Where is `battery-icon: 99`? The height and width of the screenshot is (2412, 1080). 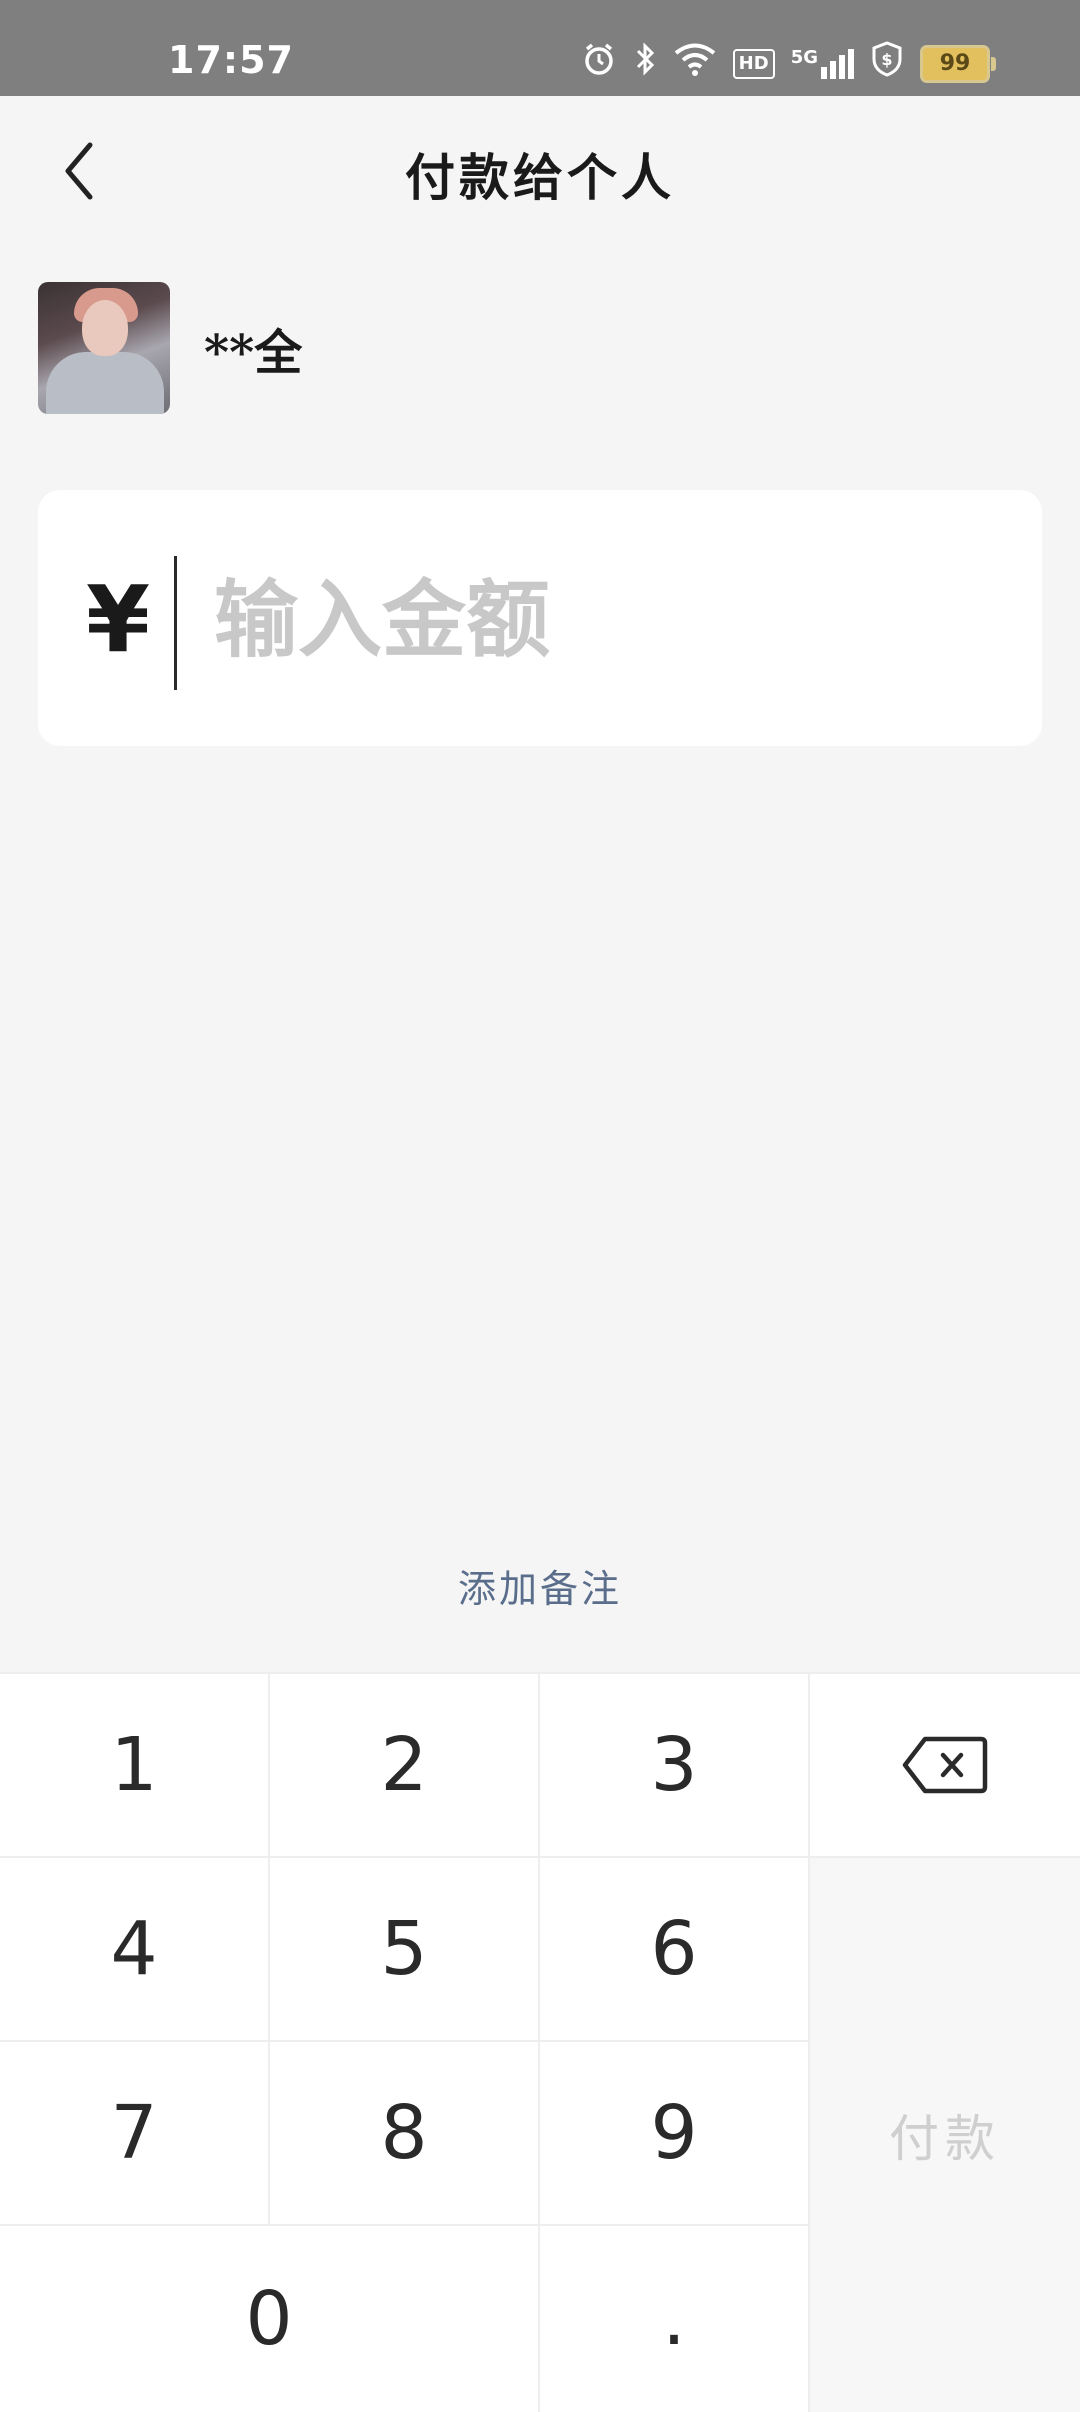
battery-icon: 99 is located at coordinates (958, 63).